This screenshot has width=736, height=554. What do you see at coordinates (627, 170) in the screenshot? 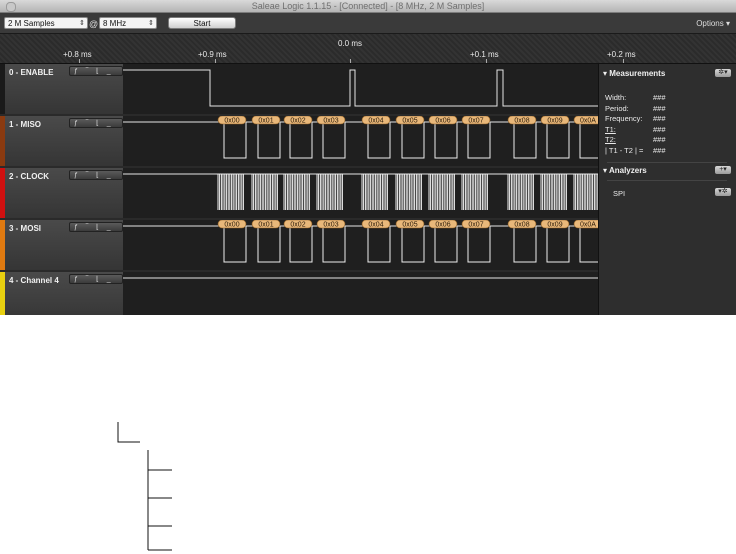
I see `analyzers-title: Analyzers` at bounding box center [627, 170].